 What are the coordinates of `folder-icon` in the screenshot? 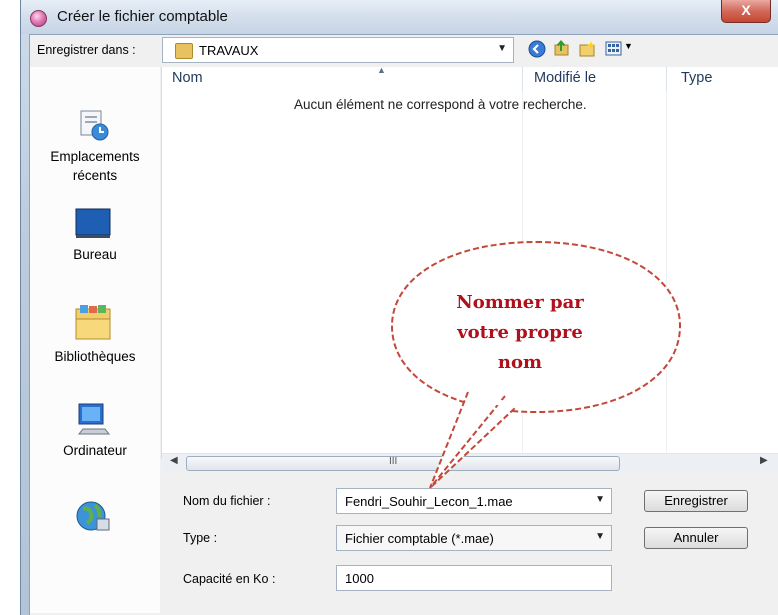 It's located at (184, 51).